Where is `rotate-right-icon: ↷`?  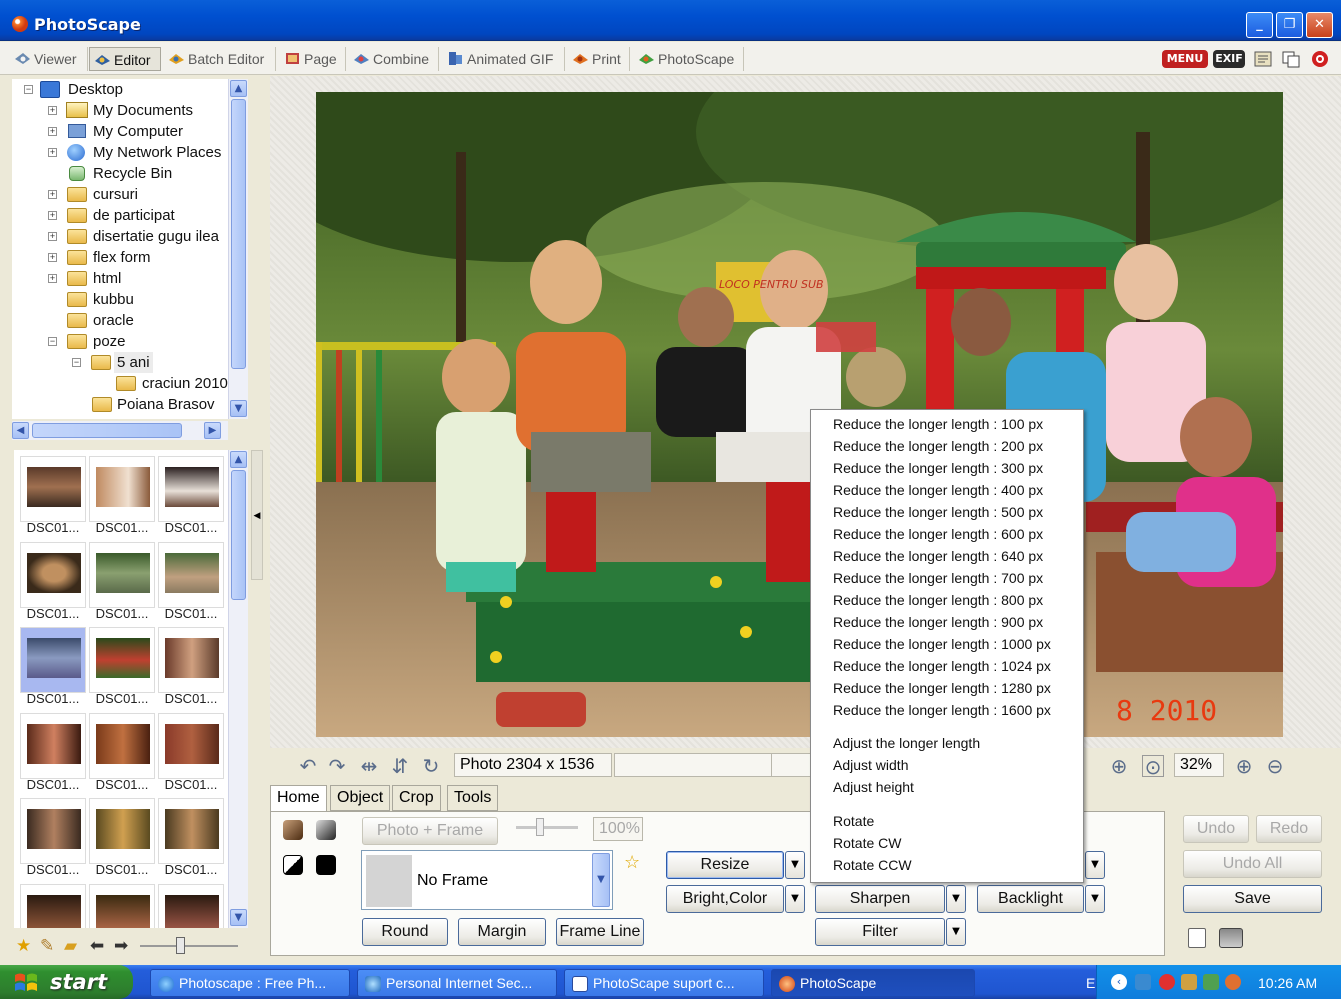 rotate-right-icon: ↷ is located at coordinates (337, 766).